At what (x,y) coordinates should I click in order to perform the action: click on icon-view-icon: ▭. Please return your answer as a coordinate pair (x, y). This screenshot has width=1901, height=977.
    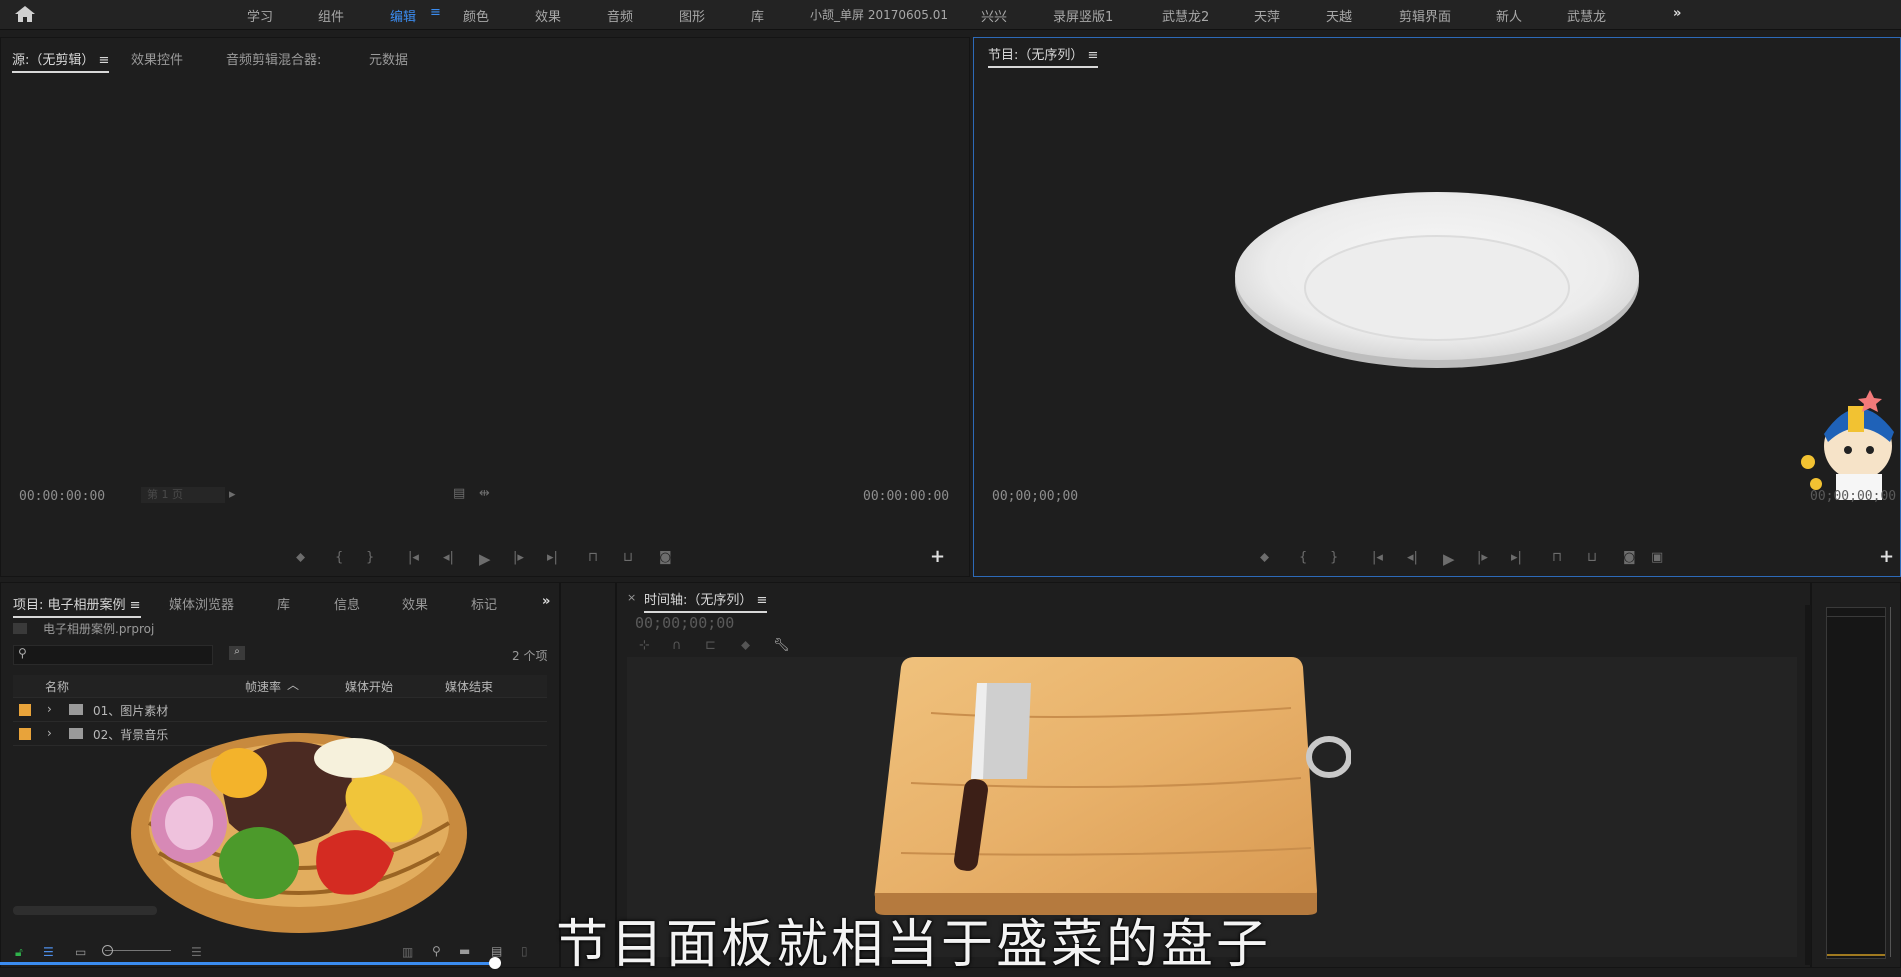
    Looking at the image, I should click on (80, 952).